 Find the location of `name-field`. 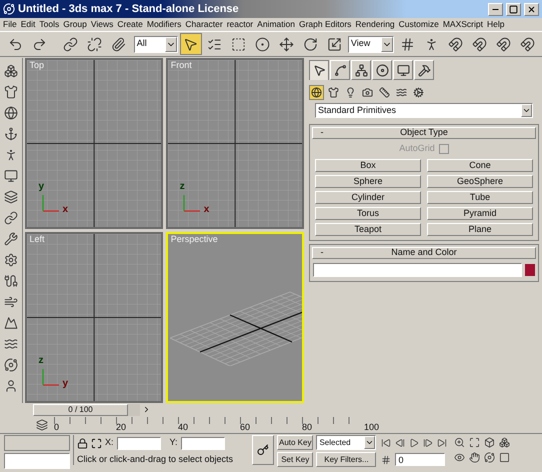

name-field is located at coordinates (417, 269).